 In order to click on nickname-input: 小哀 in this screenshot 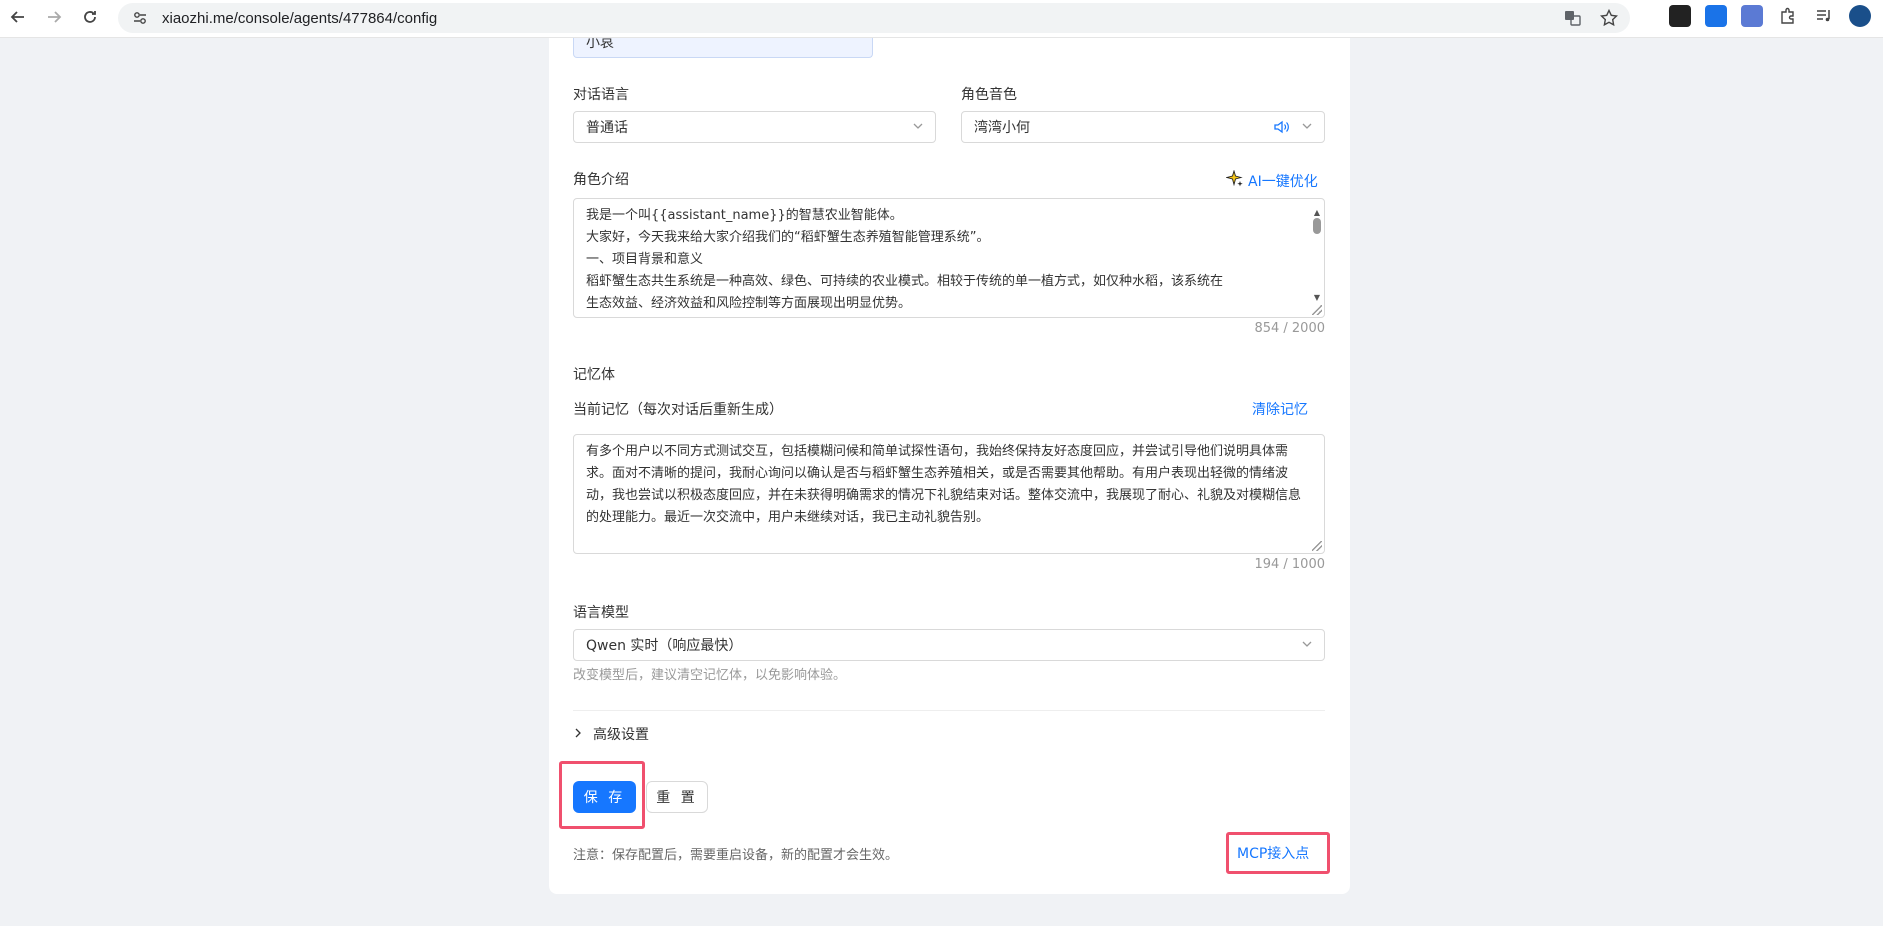, I will do `click(723, 48)`.